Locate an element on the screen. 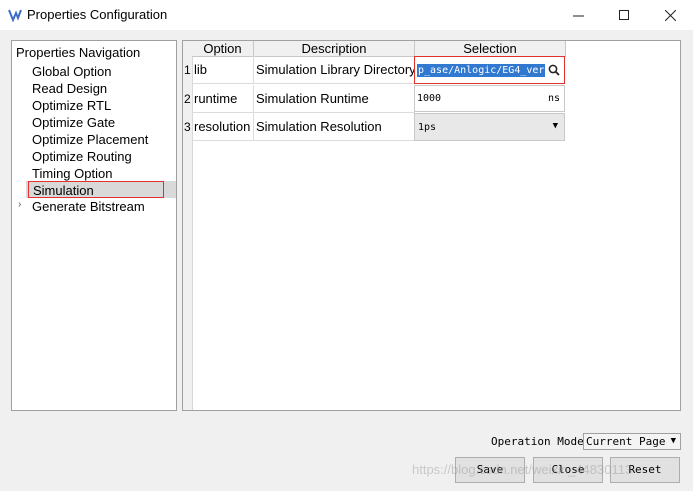 The height and width of the screenshot is (491, 693). runtime-unit: ns is located at coordinates (553, 98).